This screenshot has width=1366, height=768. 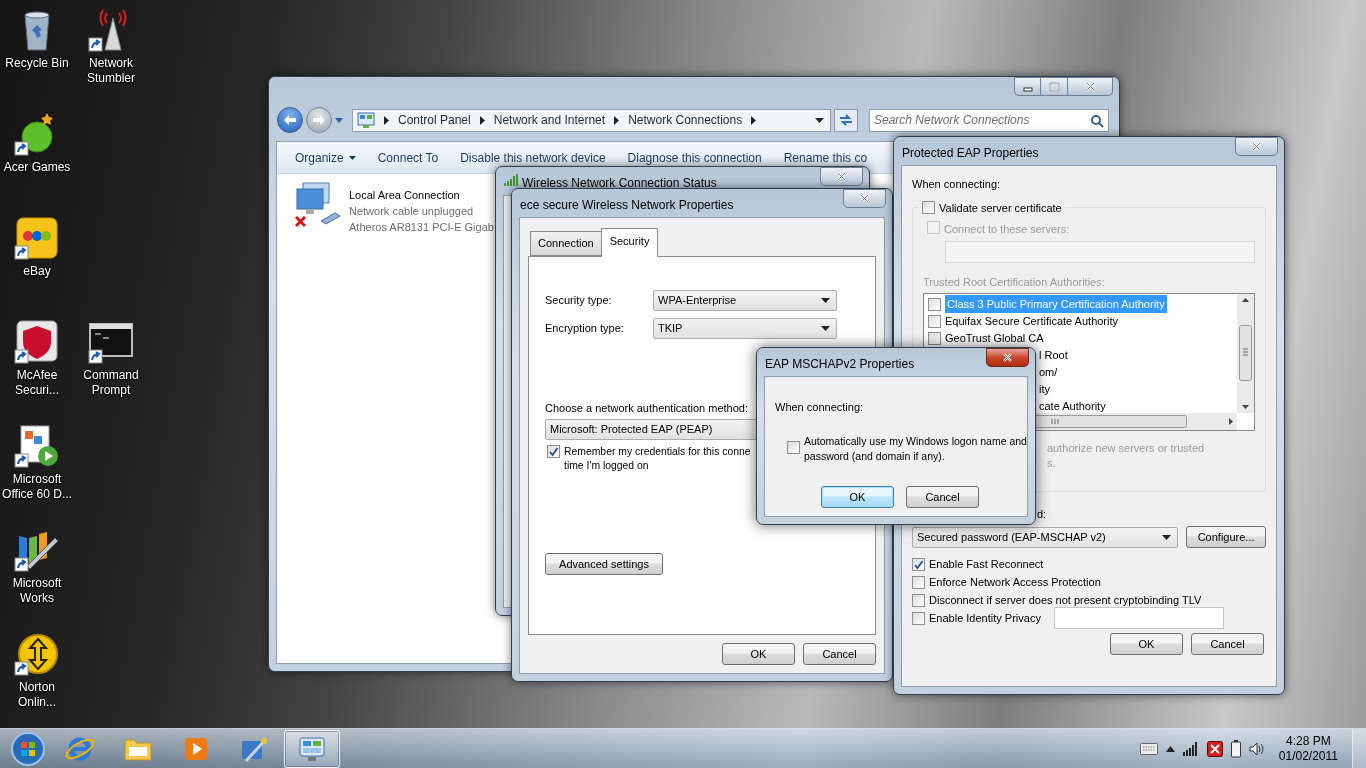 What do you see at coordinates (566, 243) in the screenshot?
I see `tab: Connection` at bounding box center [566, 243].